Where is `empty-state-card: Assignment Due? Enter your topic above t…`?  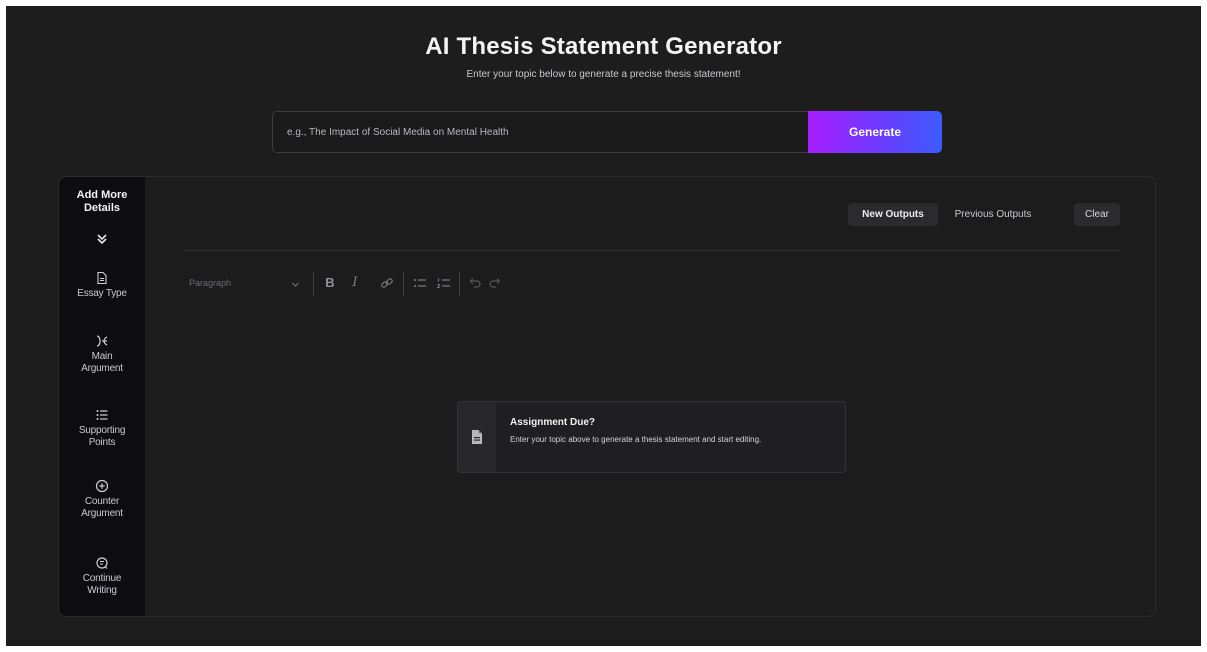 empty-state-card: Assignment Due? Enter your topic above t… is located at coordinates (651, 437).